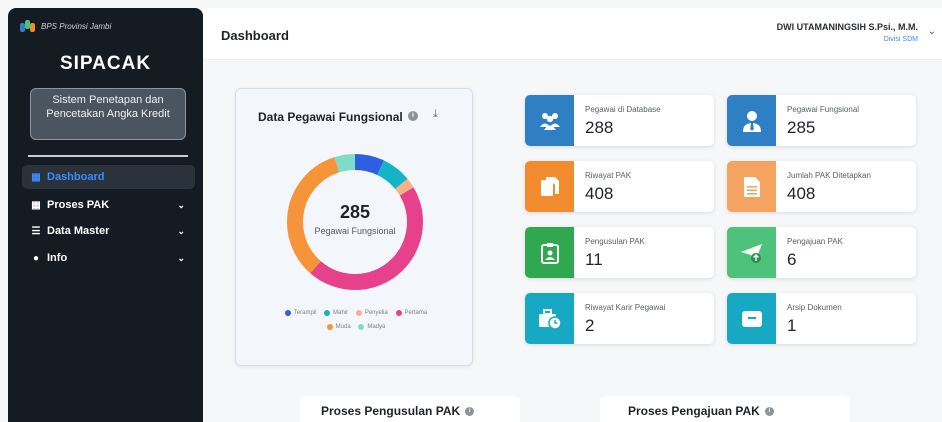 The height and width of the screenshot is (422, 942). Describe the element at coordinates (549, 318) in the screenshot. I see `briefcase-clock-icon` at that location.